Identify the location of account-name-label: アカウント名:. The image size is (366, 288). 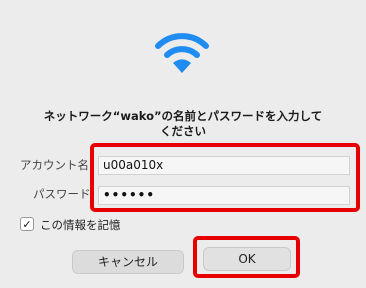
(56, 165).